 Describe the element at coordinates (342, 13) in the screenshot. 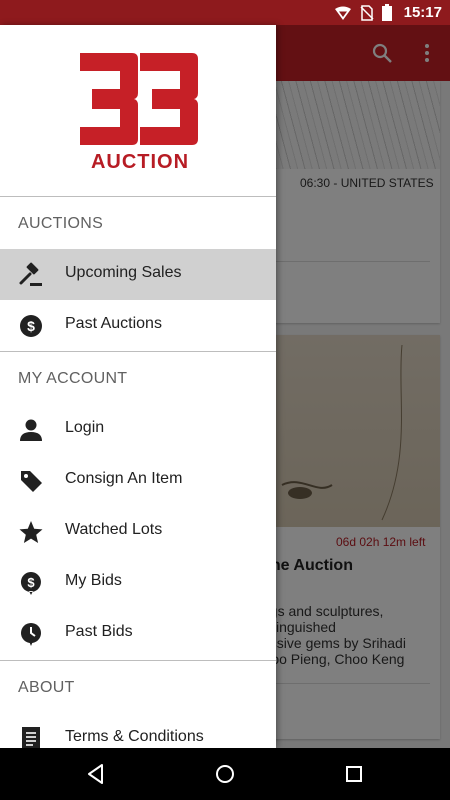

I see `signal-icon` at that location.